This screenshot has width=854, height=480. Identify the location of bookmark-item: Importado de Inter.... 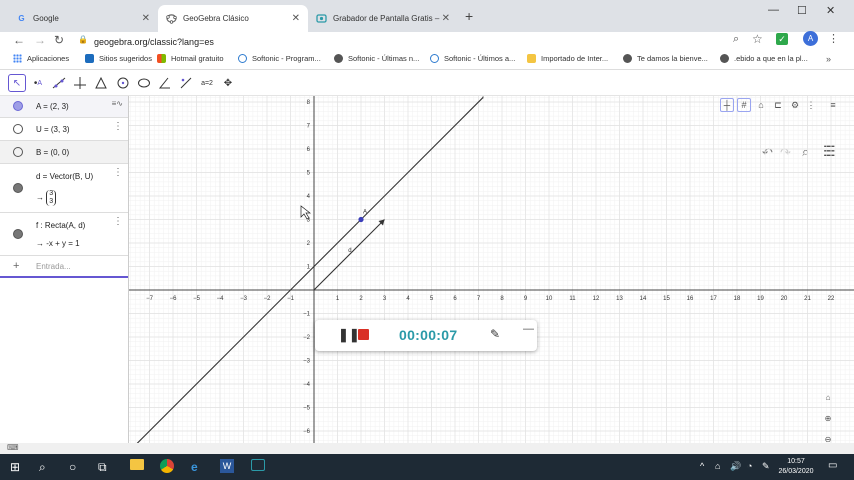
(567, 58).